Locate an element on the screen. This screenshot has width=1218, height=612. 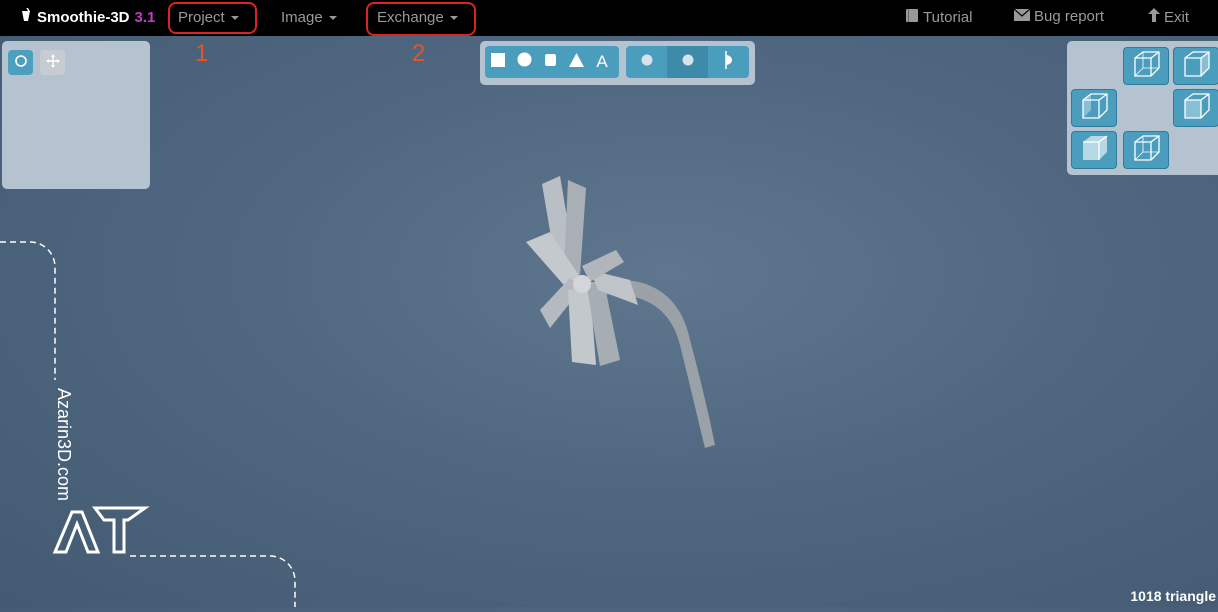
circle-icon is located at coordinates (524, 62).